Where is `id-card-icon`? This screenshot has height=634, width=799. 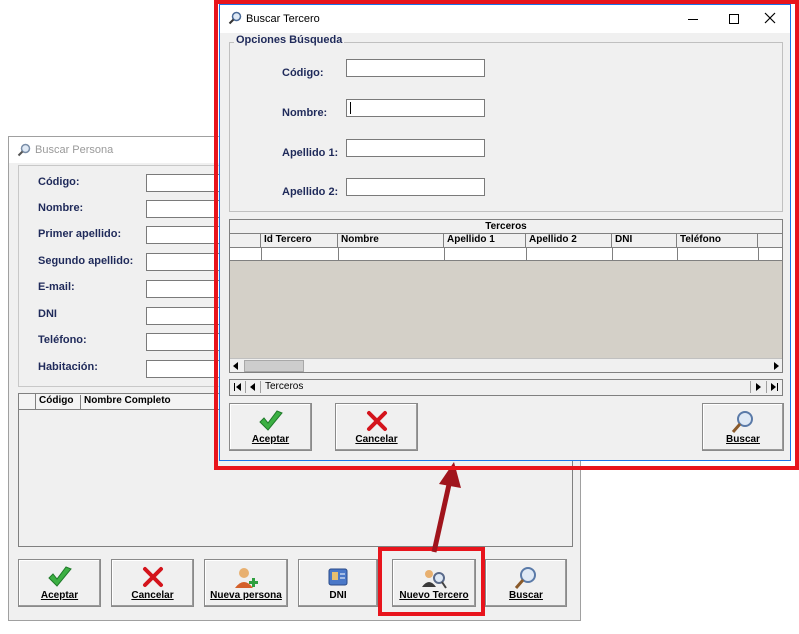
id-card-icon is located at coordinates (338, 577).